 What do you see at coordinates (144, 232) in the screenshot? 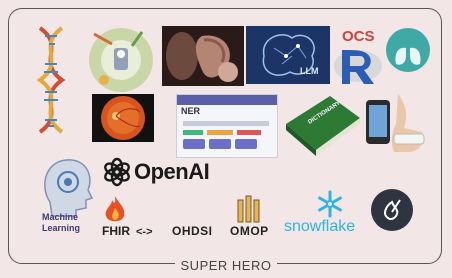
I see `interop-arrow-label: <->` at bounding box center [144, 232].